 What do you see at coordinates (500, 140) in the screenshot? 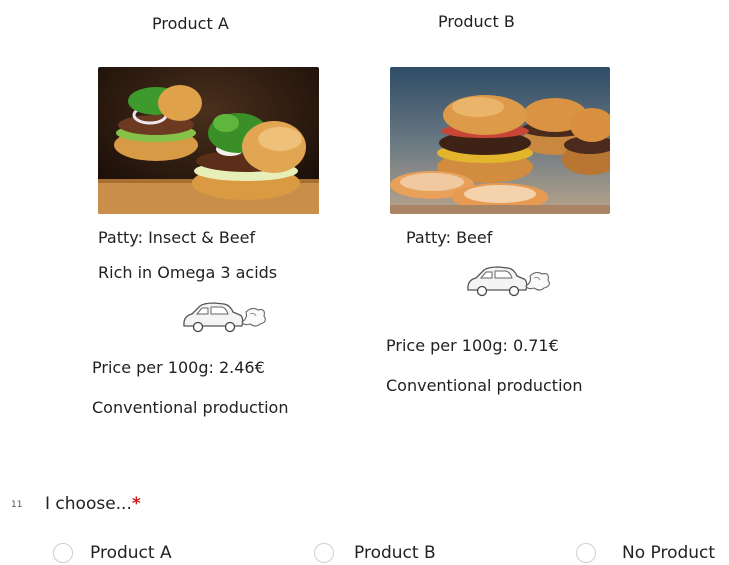
I see `product-b-image` at bounding box center [500, 140].